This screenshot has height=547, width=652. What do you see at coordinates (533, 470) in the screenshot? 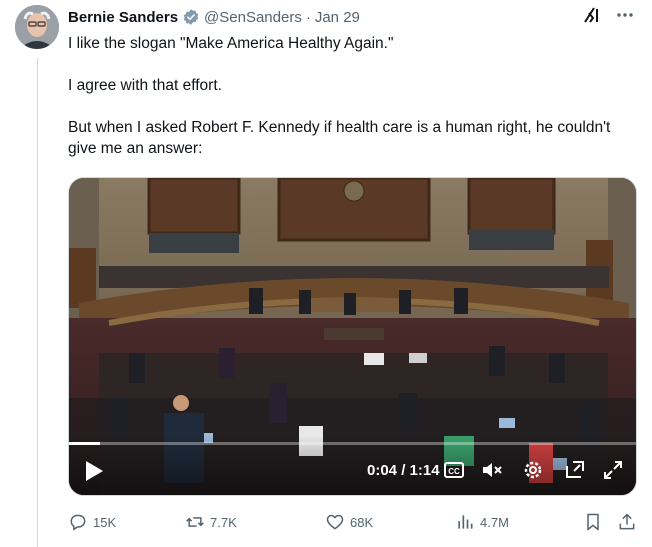
I see `settings-icon` at bounding box center [533, 470].